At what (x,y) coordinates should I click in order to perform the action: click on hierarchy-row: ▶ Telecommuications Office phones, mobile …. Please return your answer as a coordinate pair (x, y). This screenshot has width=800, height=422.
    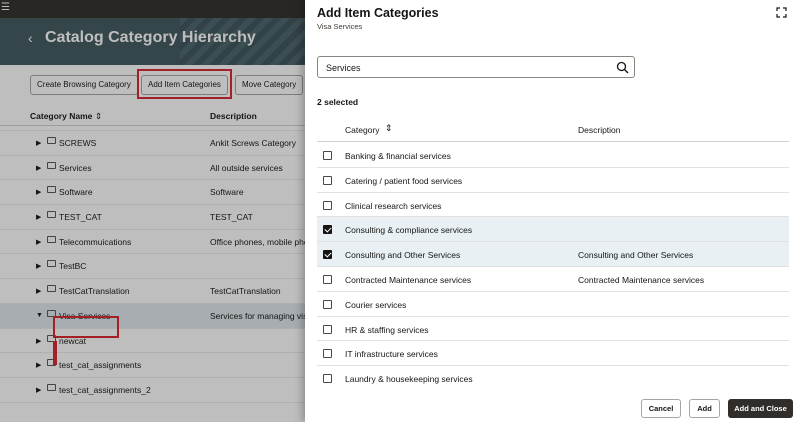
    Looking at the image, I should click on (161, 242).